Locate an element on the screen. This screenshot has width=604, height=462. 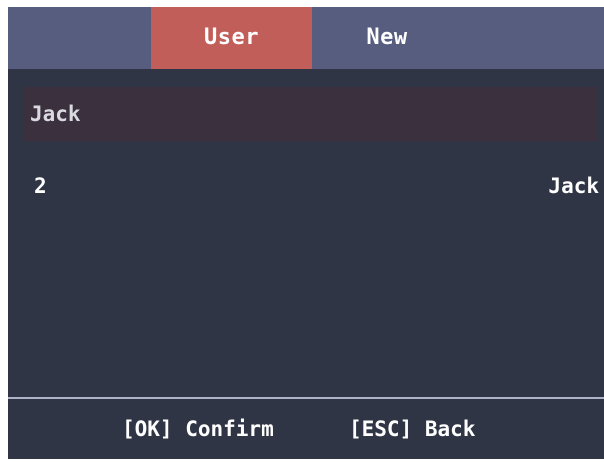
search-field: Jack is located at coordinates (311, 114).